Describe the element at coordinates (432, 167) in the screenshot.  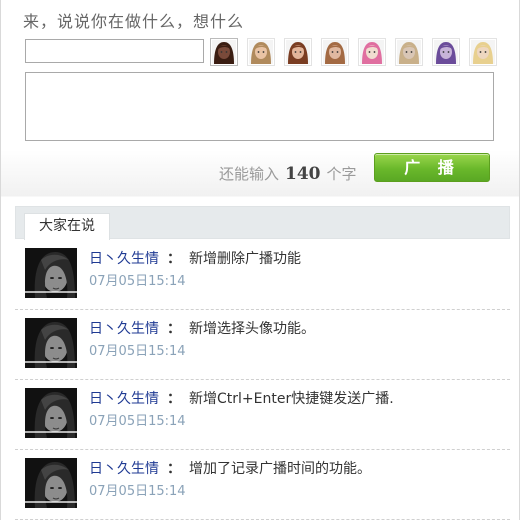
I see `broadcast-button: 广 播` at that location.